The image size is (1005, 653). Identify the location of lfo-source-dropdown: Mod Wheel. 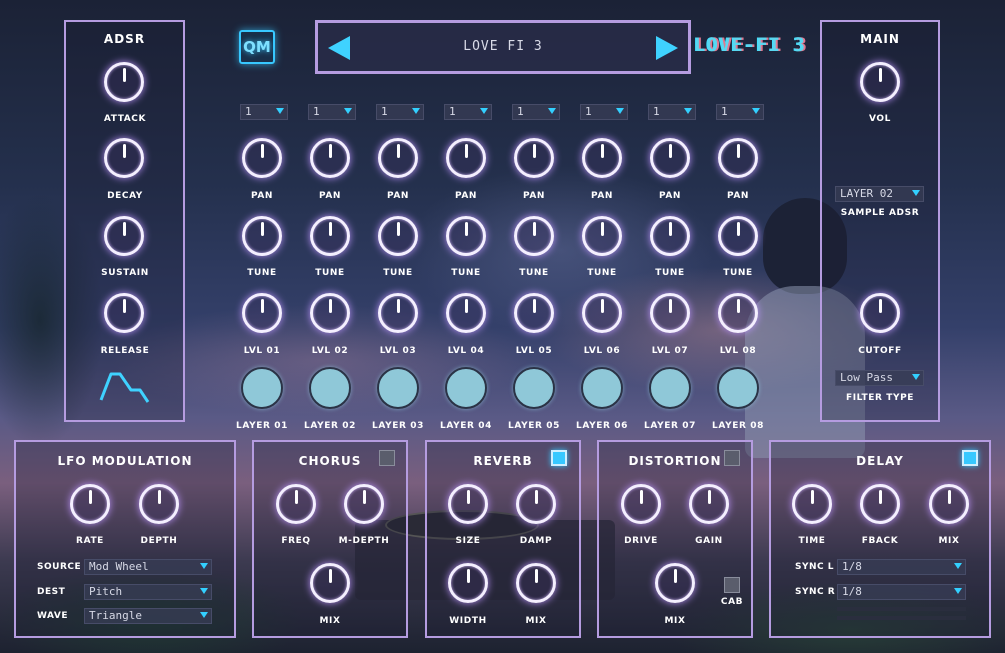
(148, 567).